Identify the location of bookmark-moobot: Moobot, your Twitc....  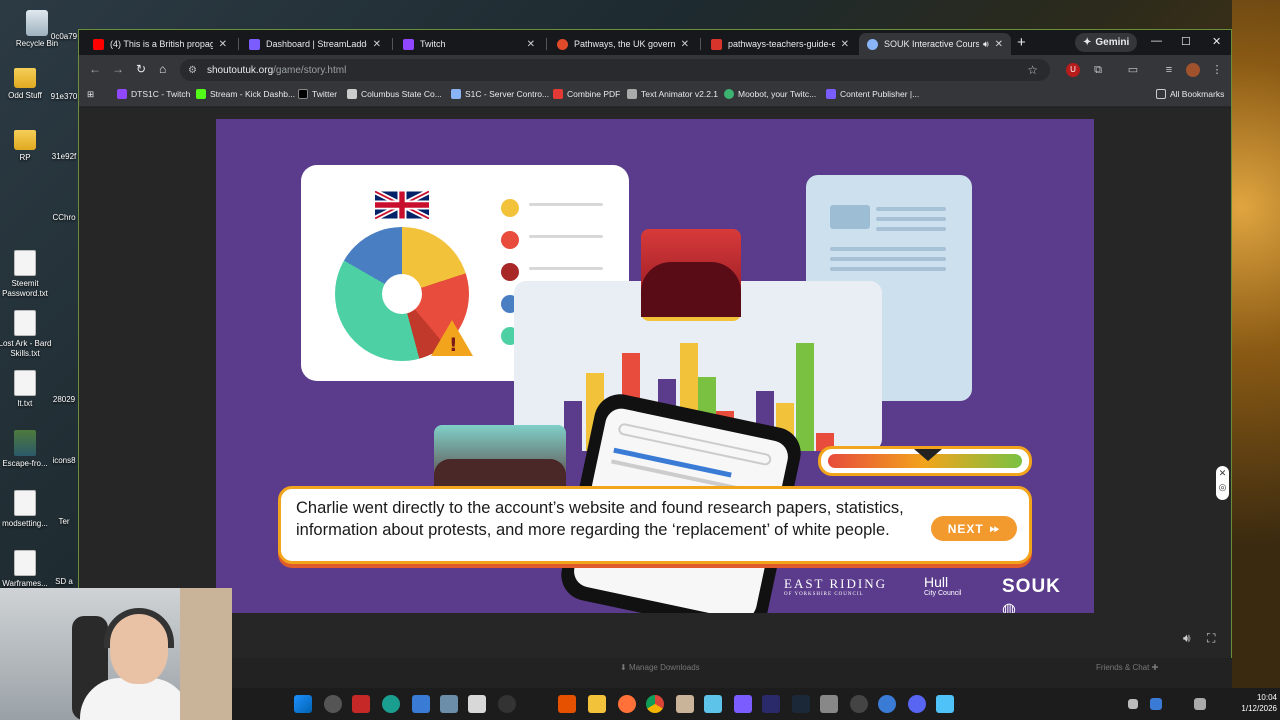
(770, 94).